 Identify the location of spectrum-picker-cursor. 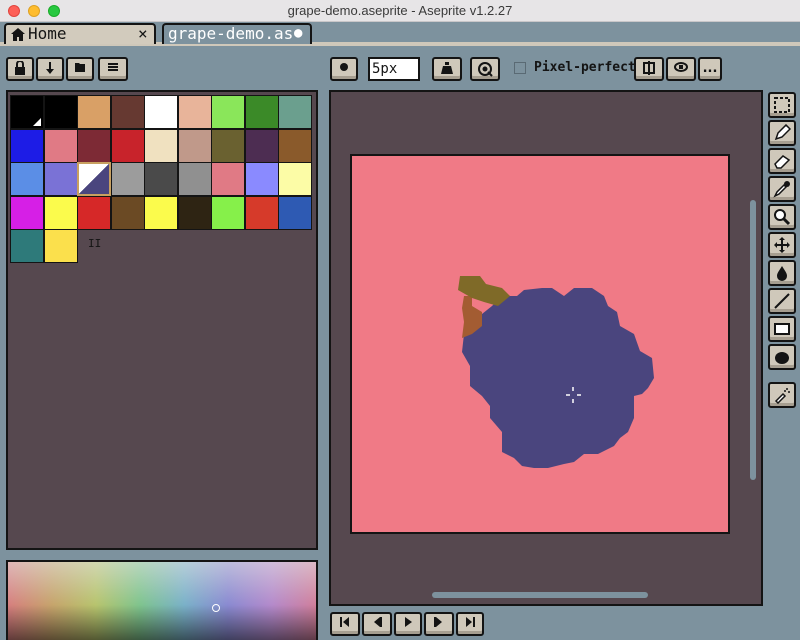
(216, 608).